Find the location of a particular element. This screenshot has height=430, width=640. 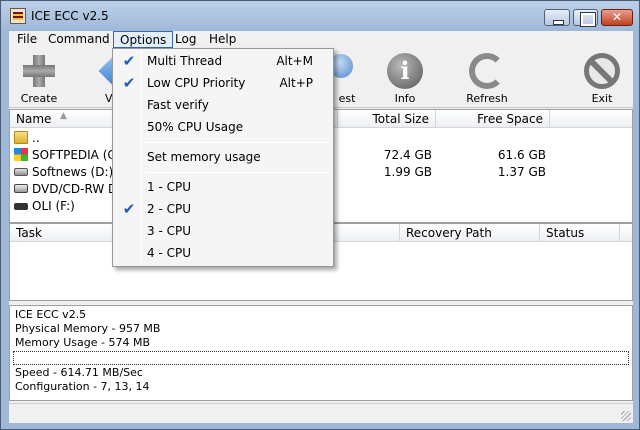

drive-total-size: 1.99 GB is located at coordinates (407, 172).